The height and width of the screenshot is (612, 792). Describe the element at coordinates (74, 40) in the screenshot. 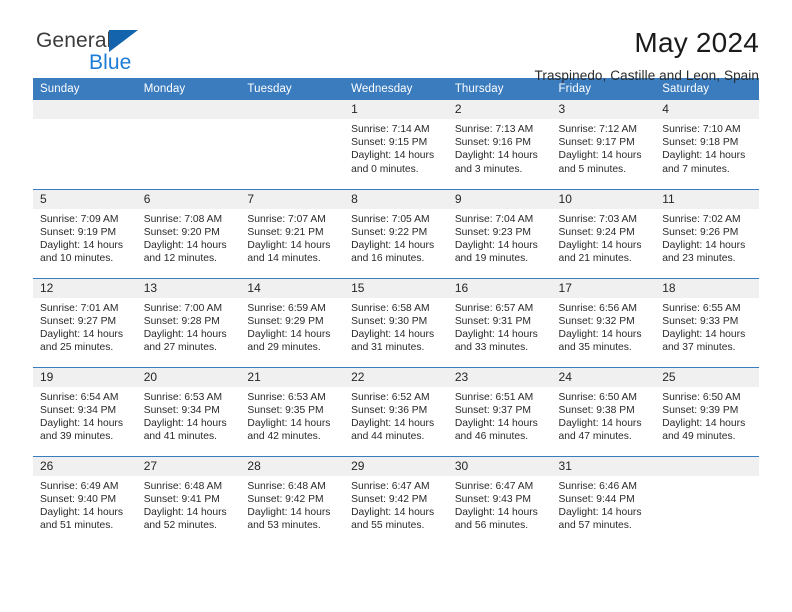

I see `logo-text-general: General` at that location.